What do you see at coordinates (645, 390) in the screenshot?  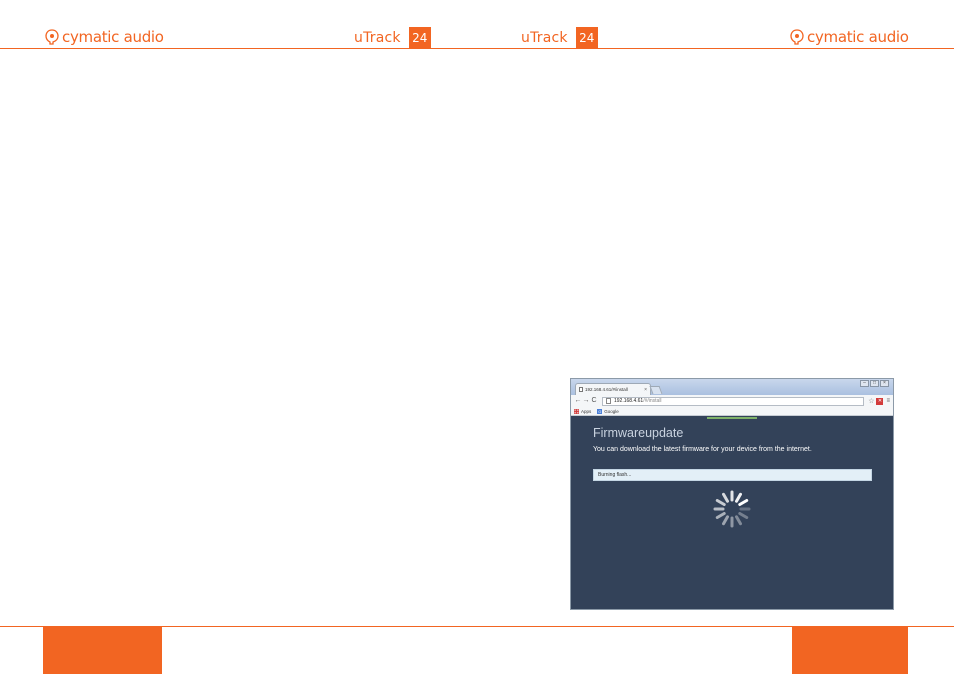 I see `tab-close-icon: ×` at bounding box center [645, 390].